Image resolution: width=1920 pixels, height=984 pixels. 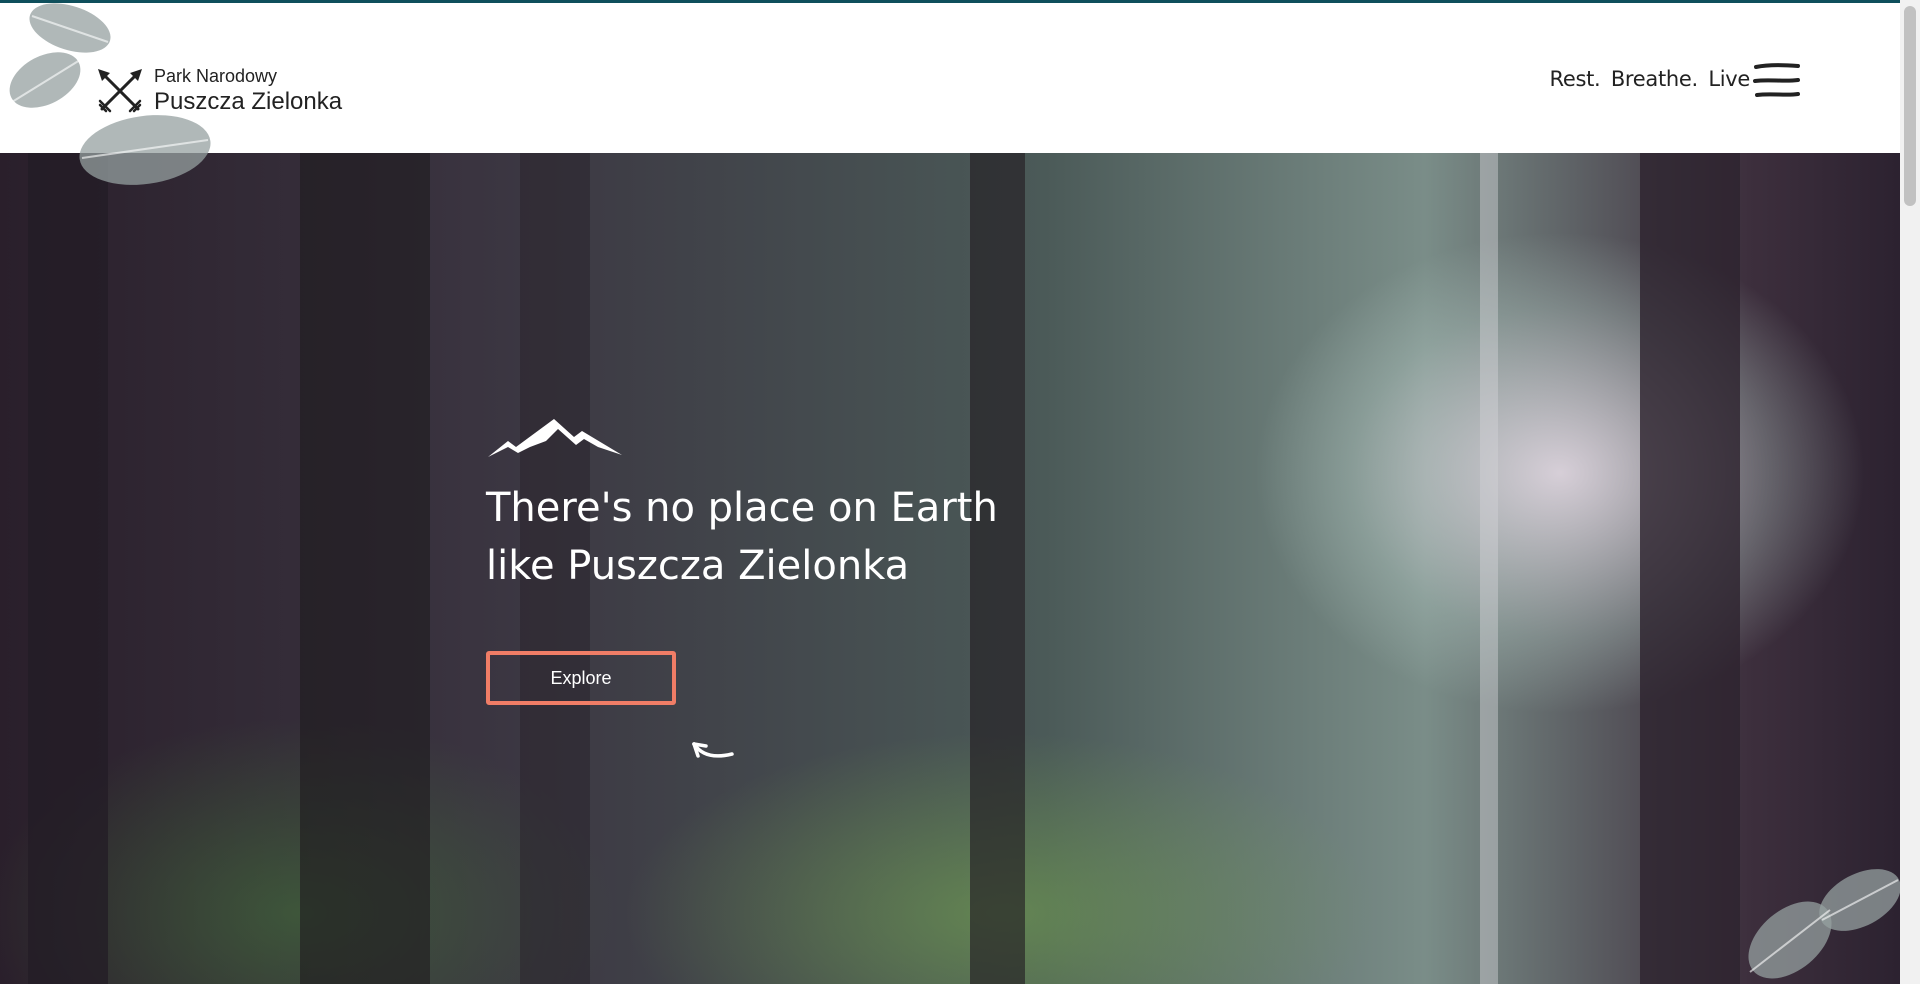 What do you see at coordinates (555, 438) in the screenshot?
I see `mountain-icon` at bounding box center [555, 438].